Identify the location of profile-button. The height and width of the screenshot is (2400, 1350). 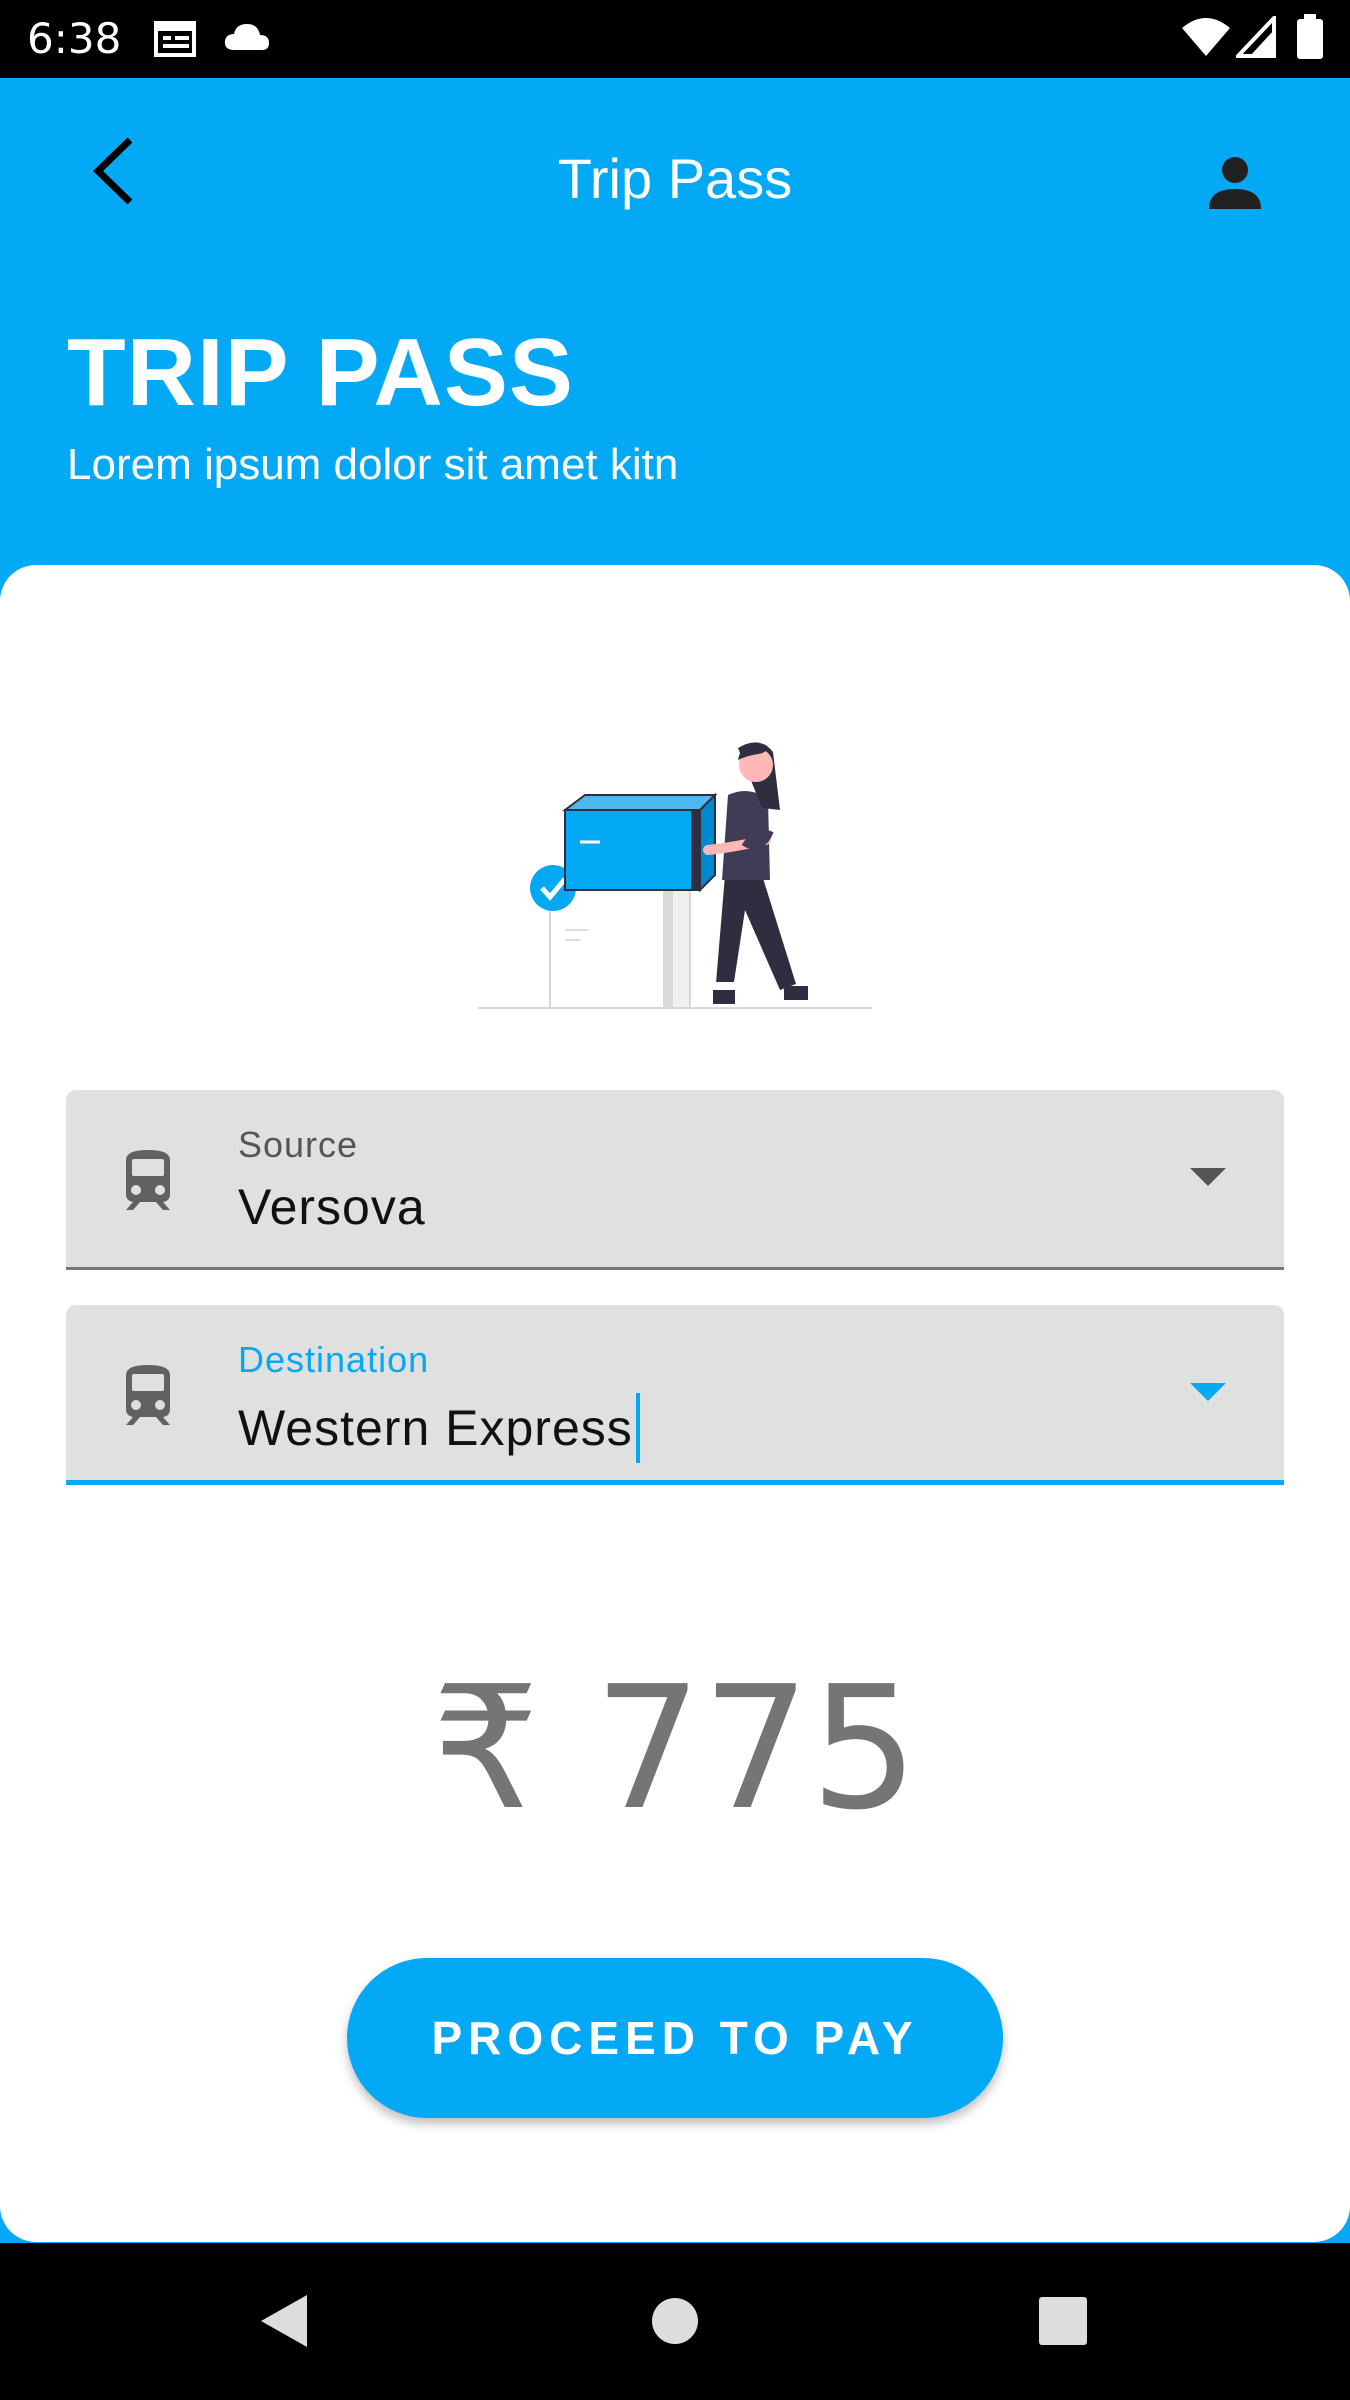
(1235, 185).